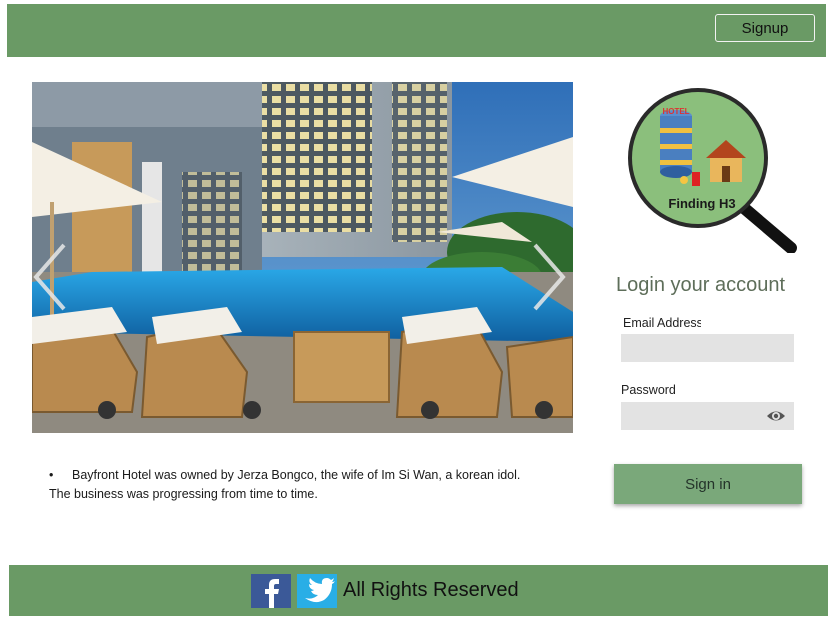 This screenshot has width=837, height=623. Describe the element at coordinates (416, 30) in the screenshot. I see `top-nav-bar: Signup` at that location.